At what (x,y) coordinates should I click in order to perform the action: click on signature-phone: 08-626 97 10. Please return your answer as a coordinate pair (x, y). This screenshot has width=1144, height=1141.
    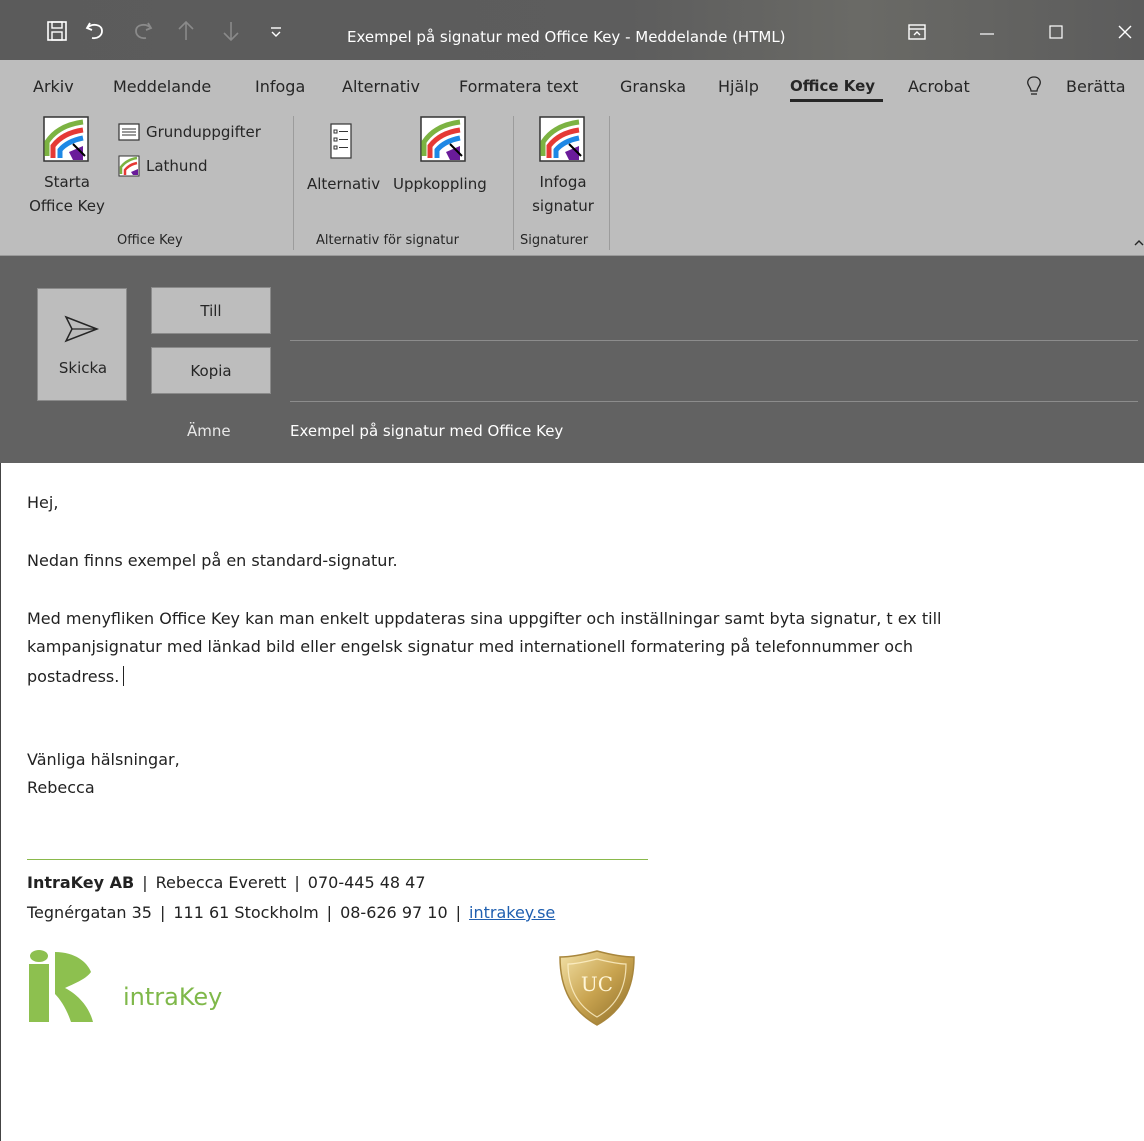
    Looking at the image, I should click on (394, 912).